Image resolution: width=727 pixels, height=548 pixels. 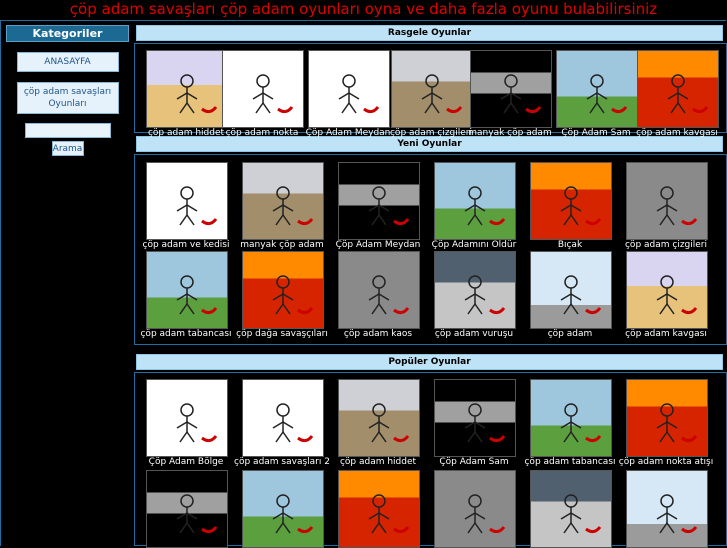 What do you see at coordinates (429, 362) in the screenshot?
I see `popular-games-header: Popüler Oyunlar` at bounding box center [429, 362].